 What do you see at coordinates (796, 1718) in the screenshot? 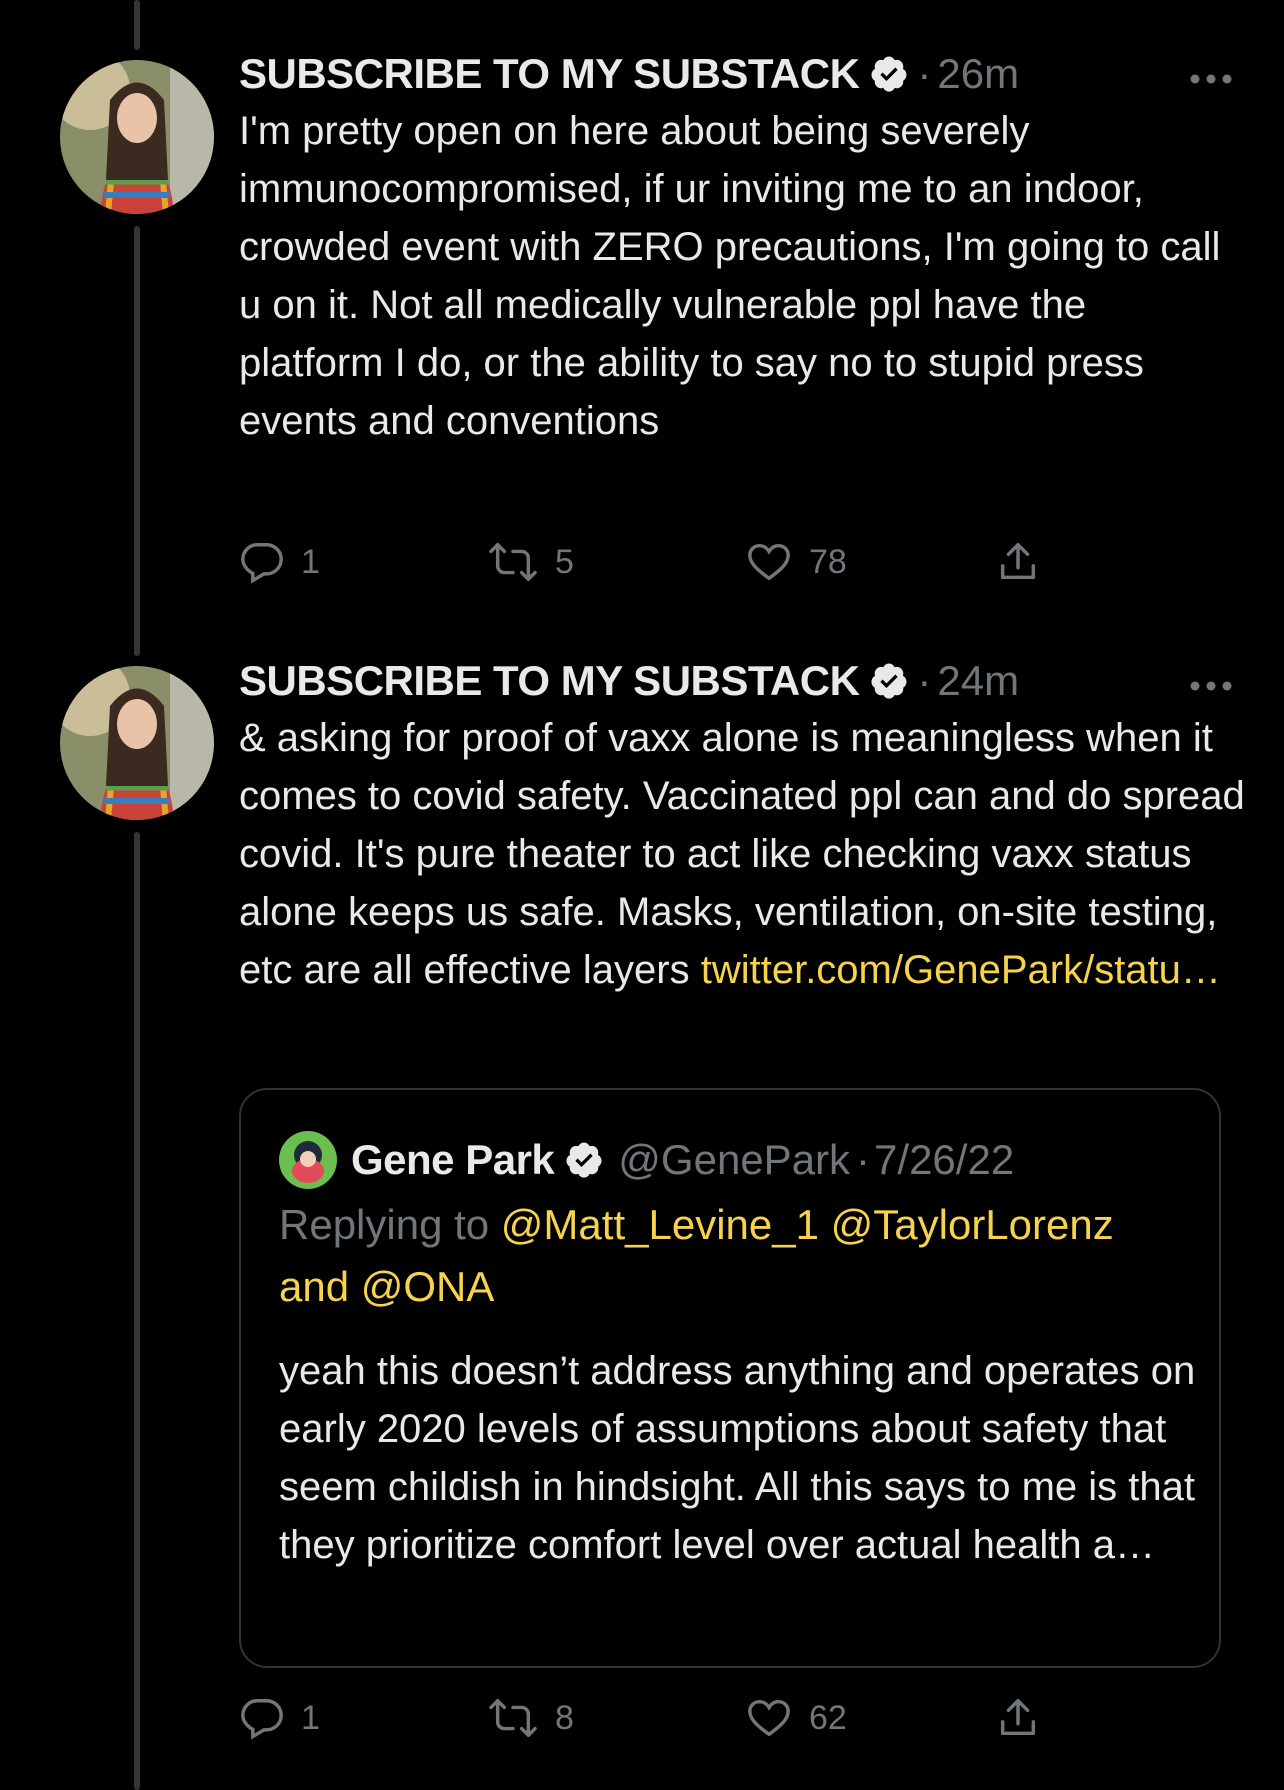
I see `like-button: 62` at bounding box center [796, 1718].